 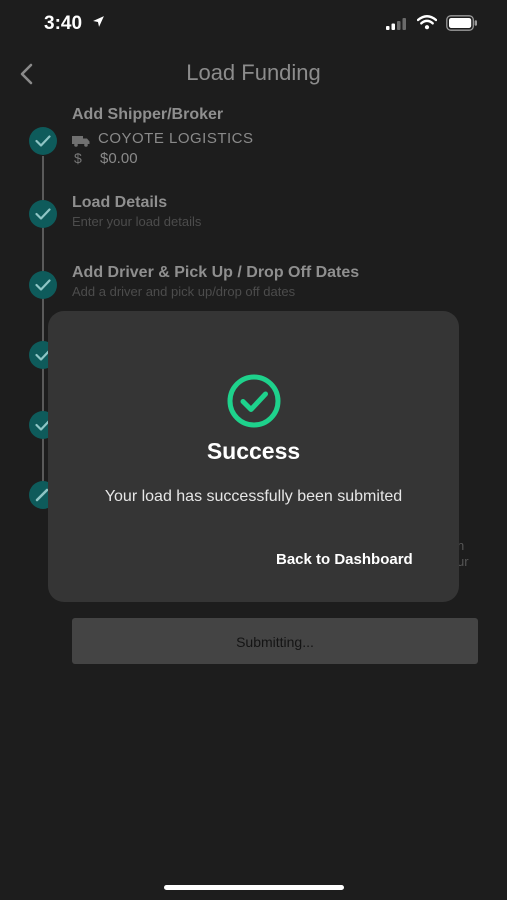 I want to click on home-indicator, so click(x=254, y=887).